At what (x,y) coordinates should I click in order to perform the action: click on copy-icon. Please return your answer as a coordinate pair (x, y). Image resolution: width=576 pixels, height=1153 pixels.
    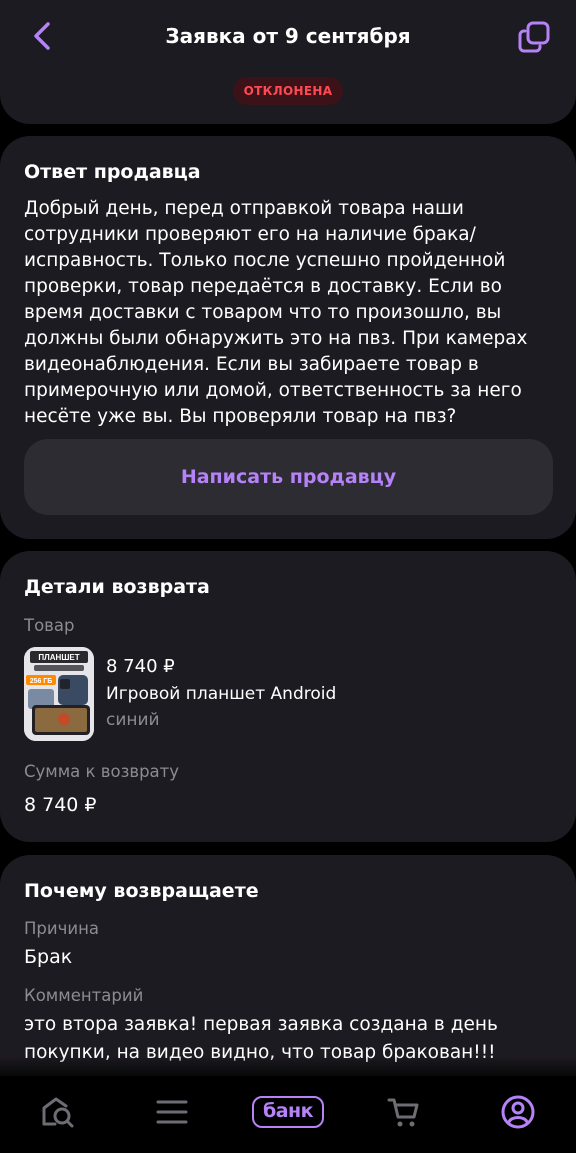
    Looking at the image, I should click on (534, 37).